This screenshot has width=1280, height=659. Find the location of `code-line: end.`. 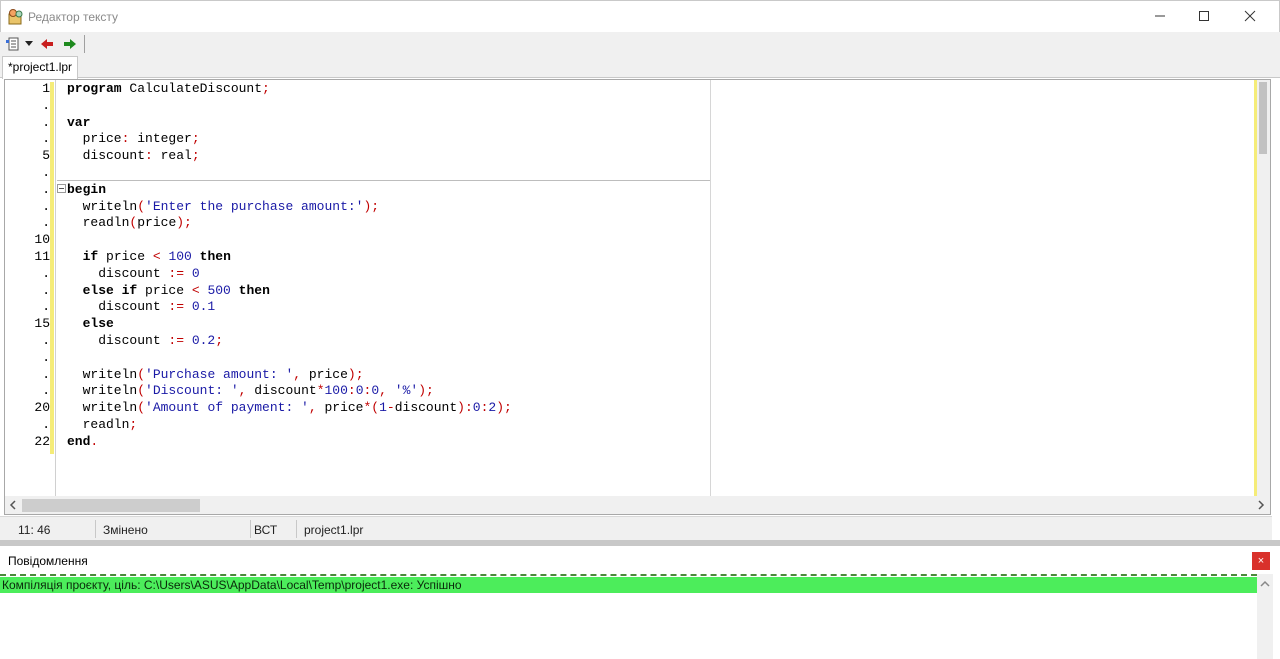

code-line: end. is located at coordinates (82, 441).